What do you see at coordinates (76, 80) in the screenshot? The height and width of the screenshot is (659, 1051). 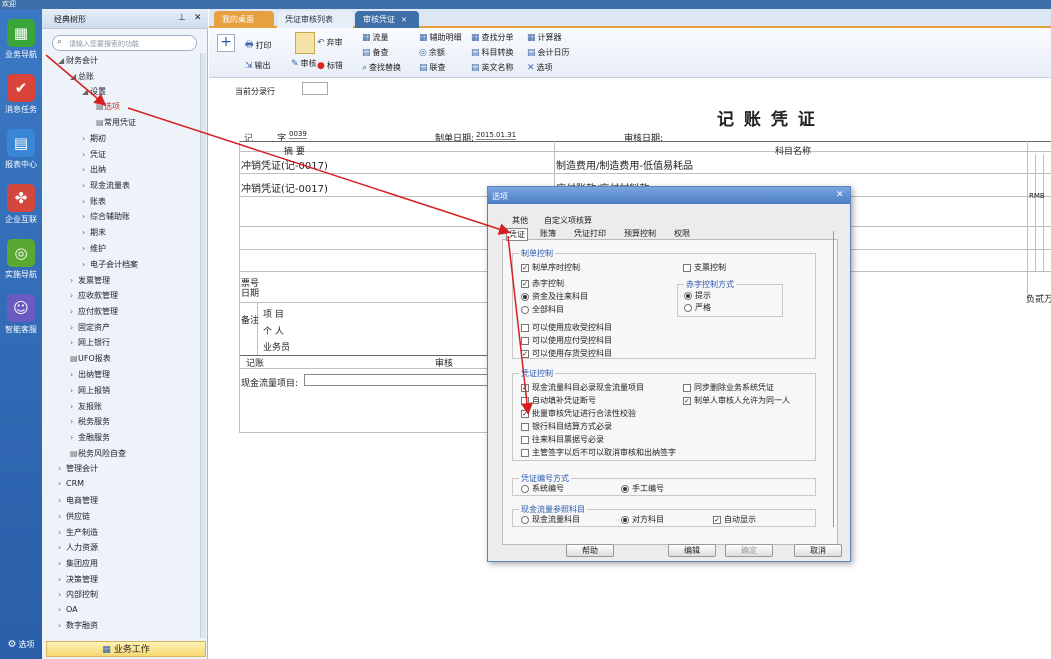 I see `arrow-to-options-item` at bounding box center [76, 80].